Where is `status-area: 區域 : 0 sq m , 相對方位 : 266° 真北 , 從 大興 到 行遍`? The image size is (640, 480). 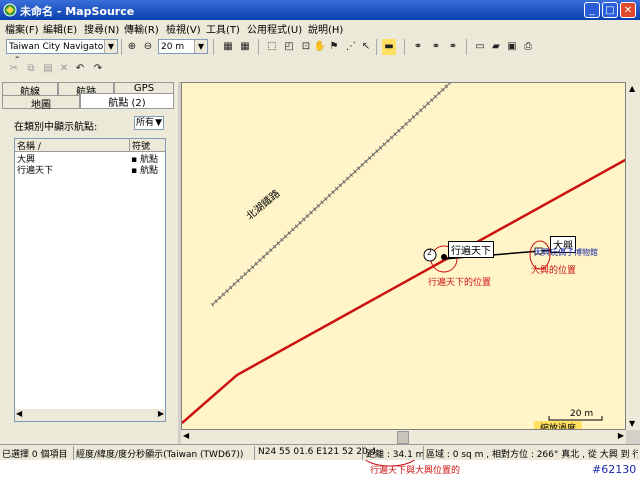
status-area: 區域 : 0 sq m , 相對方位 : 266° 真北 , 從 大興 到 行遍 is located at coordinates (532, 455).